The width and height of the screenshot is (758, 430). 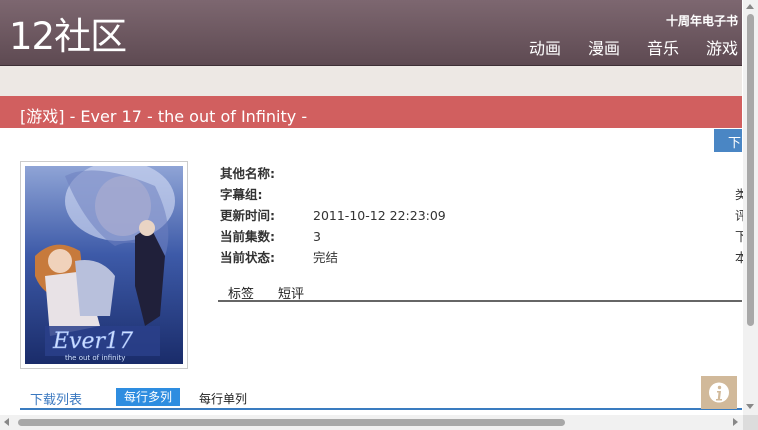 What do you see at coordinates (750, 422) in the screenshot?
I see `scrollbar-corner` at bounding box center [750, 422].